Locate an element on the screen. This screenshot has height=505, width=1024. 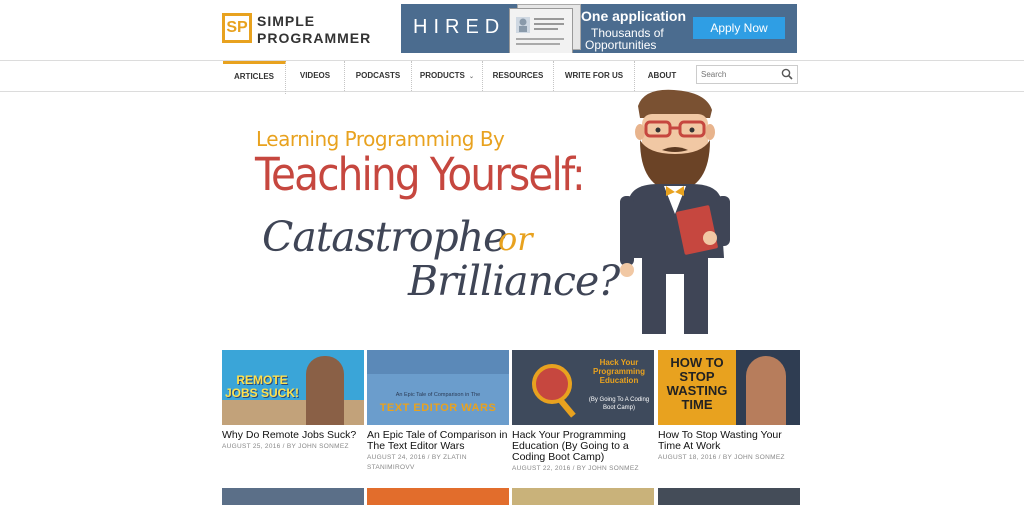
ad-subline-2: Opportunities is located at coordinates (621, 45).